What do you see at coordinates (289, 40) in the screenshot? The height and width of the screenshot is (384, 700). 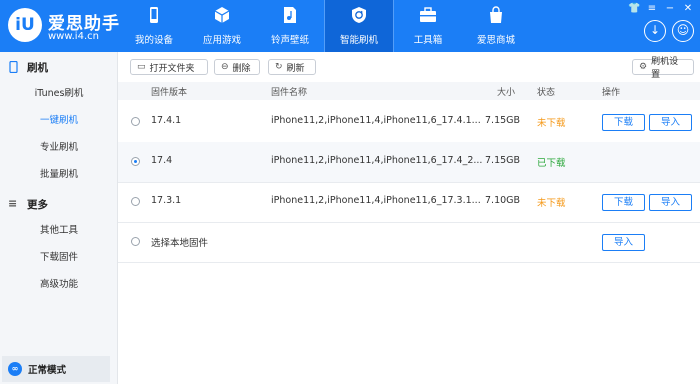 I see `nav-label: 铃声壁纸` at bounding box center [289, 40].